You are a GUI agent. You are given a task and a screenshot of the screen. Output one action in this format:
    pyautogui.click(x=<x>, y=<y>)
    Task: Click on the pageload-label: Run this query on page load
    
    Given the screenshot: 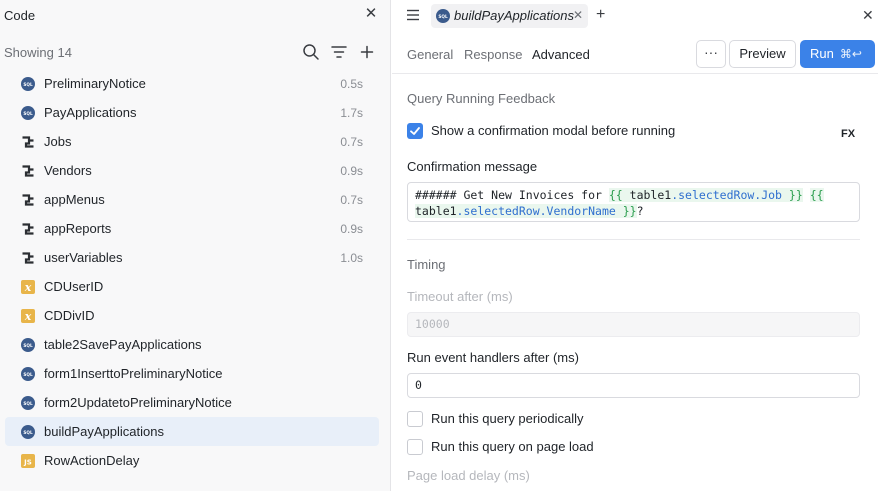 What is the action you would take?
    pyautogui.click(x=512, y=446)
    